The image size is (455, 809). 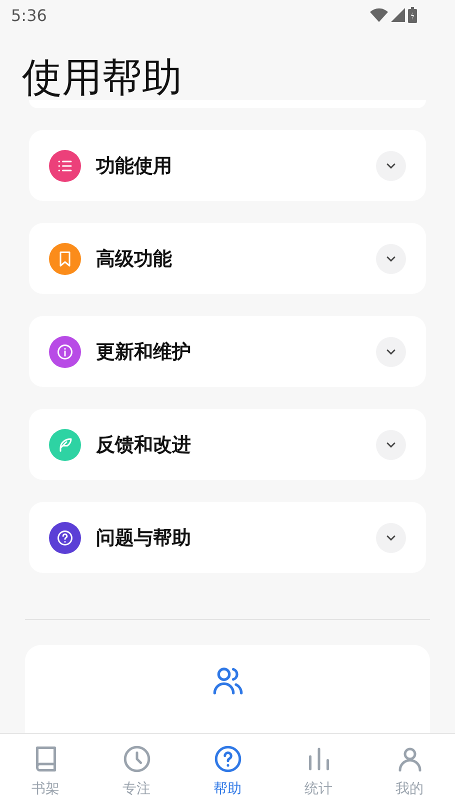 I want to click on help-section-row: 功能使用, so click(x=227, y=165).